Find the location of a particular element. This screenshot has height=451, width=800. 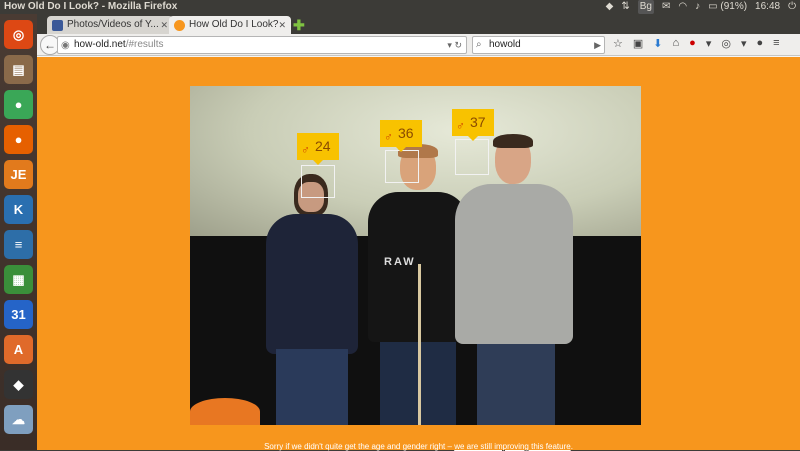

search-bar: ⌕ howold ▶ is located at coordinates (538, 45).